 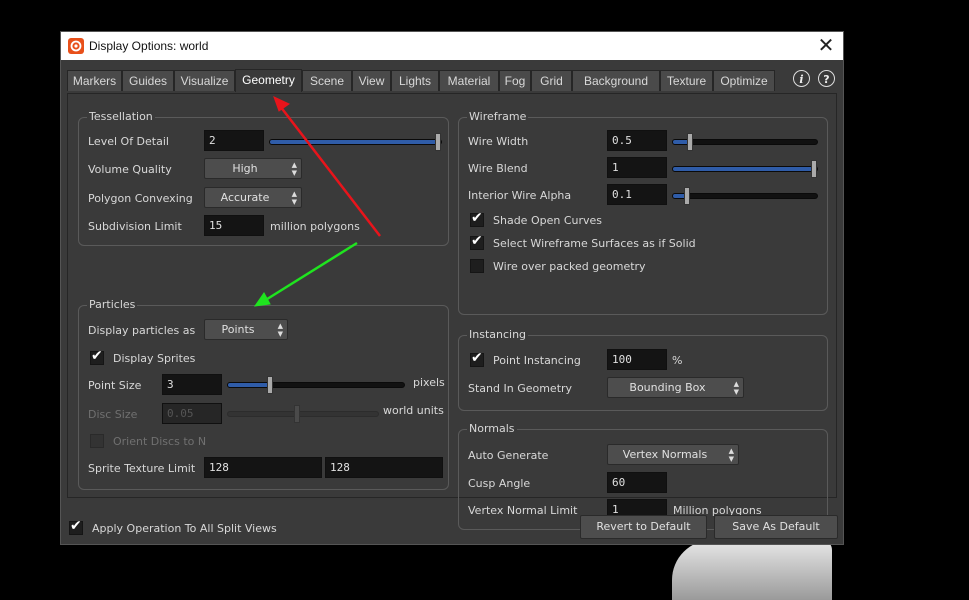 I want to click on annotation-arrows, so click(x=317, y=201).